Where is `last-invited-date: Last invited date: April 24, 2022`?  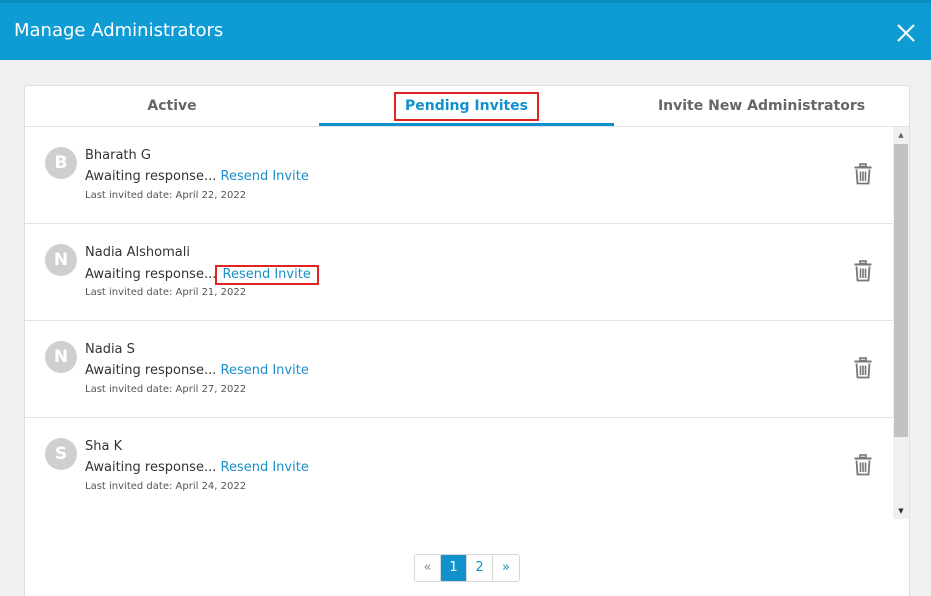
last-invited-date: Last invited date: April 24, 2022 is located at coordinates (165, 487).